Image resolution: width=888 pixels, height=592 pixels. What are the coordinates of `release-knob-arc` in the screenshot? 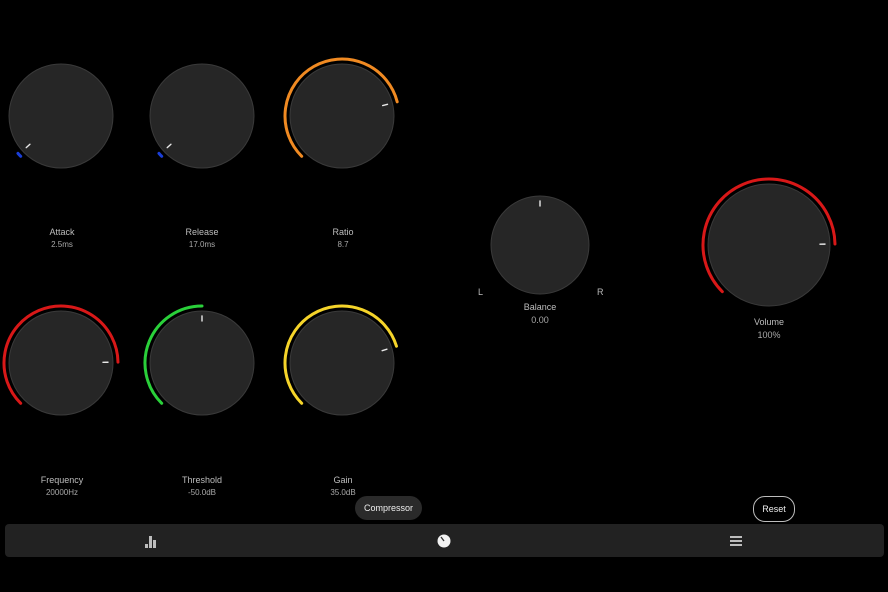 It's located at (160, 154).